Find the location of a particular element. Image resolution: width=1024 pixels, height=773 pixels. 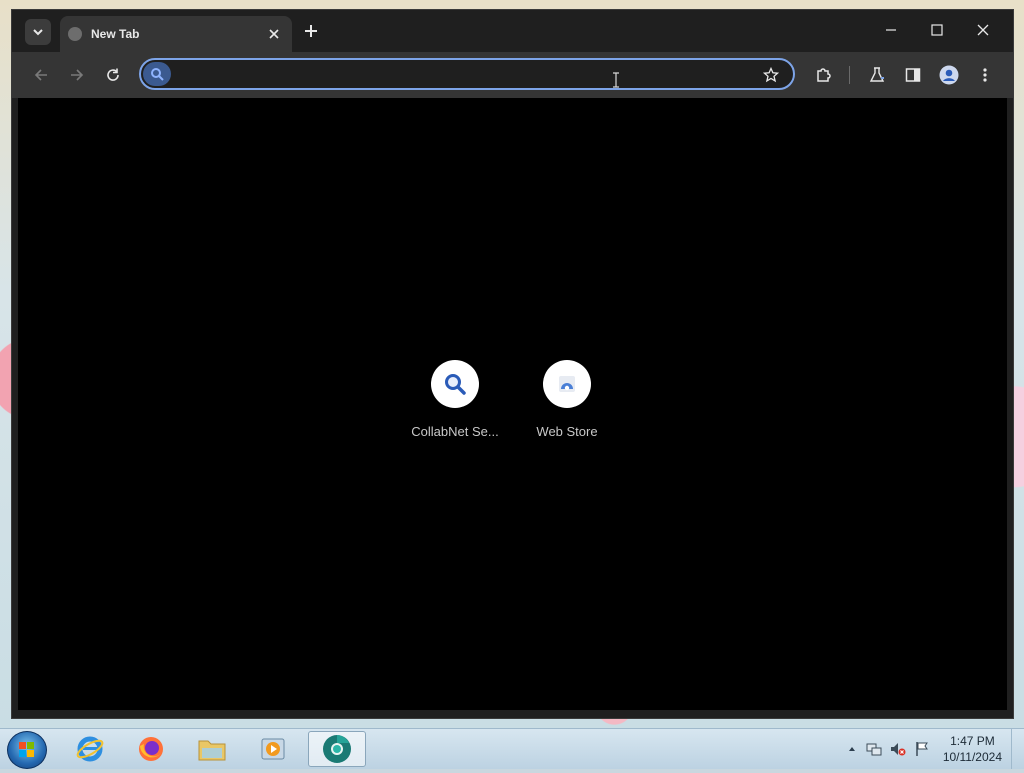

taskbar-firefox is located at coordinates (151, 749).